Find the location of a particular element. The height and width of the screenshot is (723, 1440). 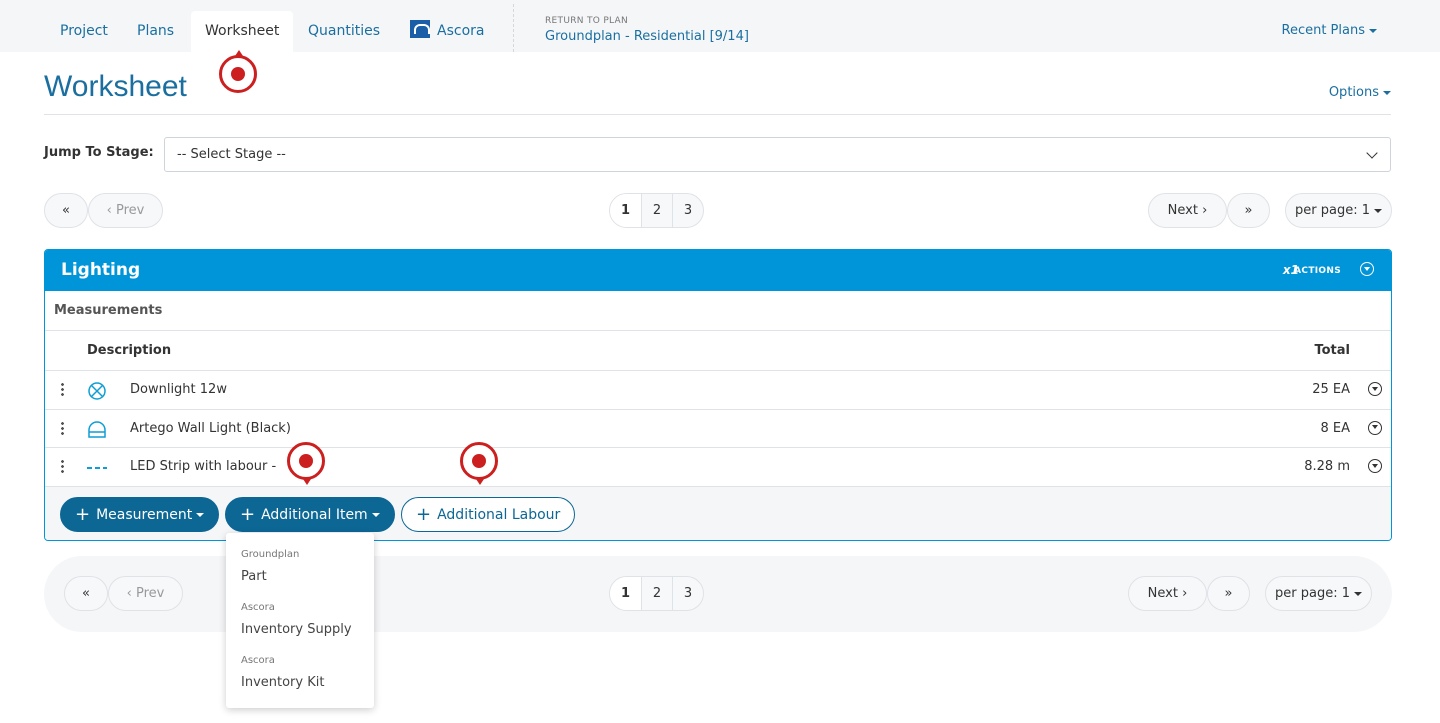

dashed-line-icon is located at coordinates (97, 468).